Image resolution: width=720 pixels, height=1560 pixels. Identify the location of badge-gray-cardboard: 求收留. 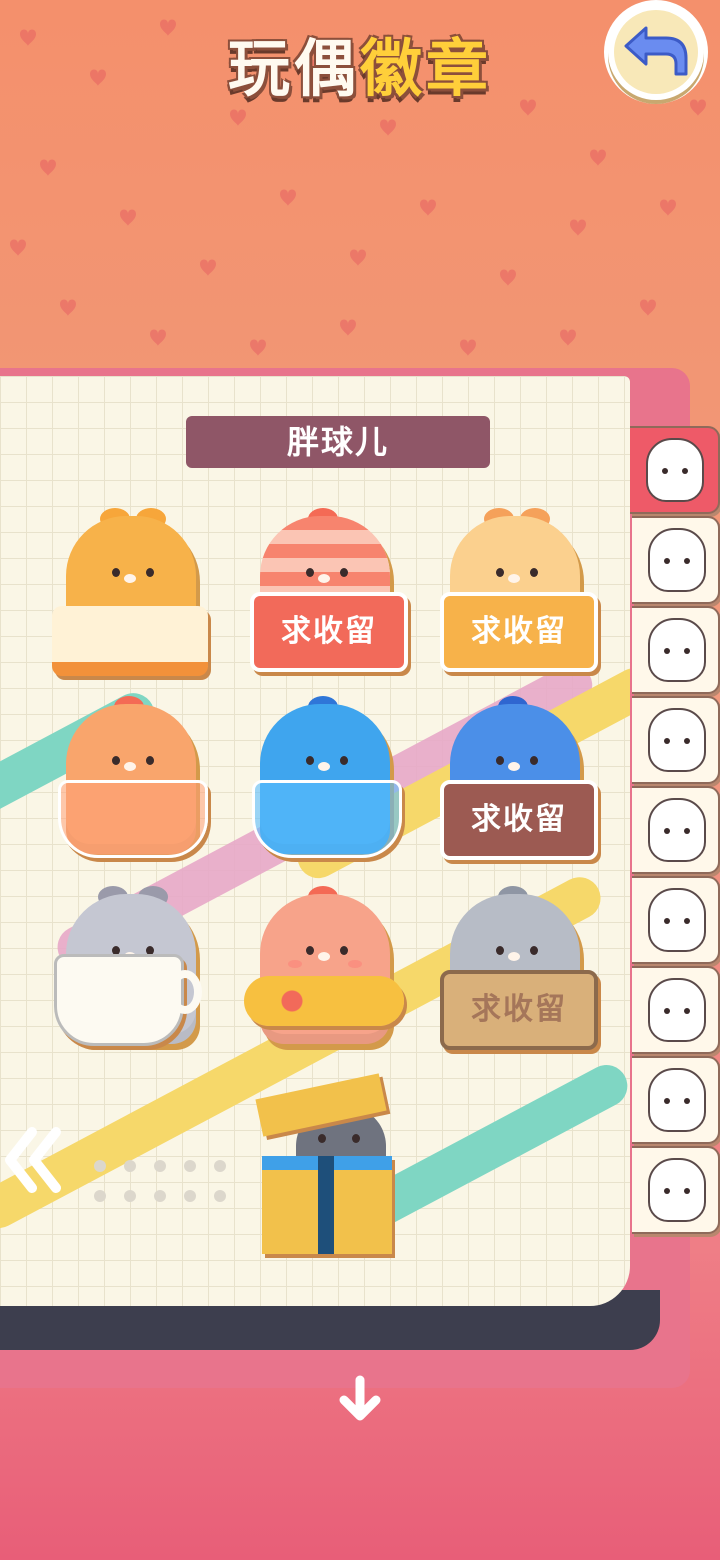
(516, 969).